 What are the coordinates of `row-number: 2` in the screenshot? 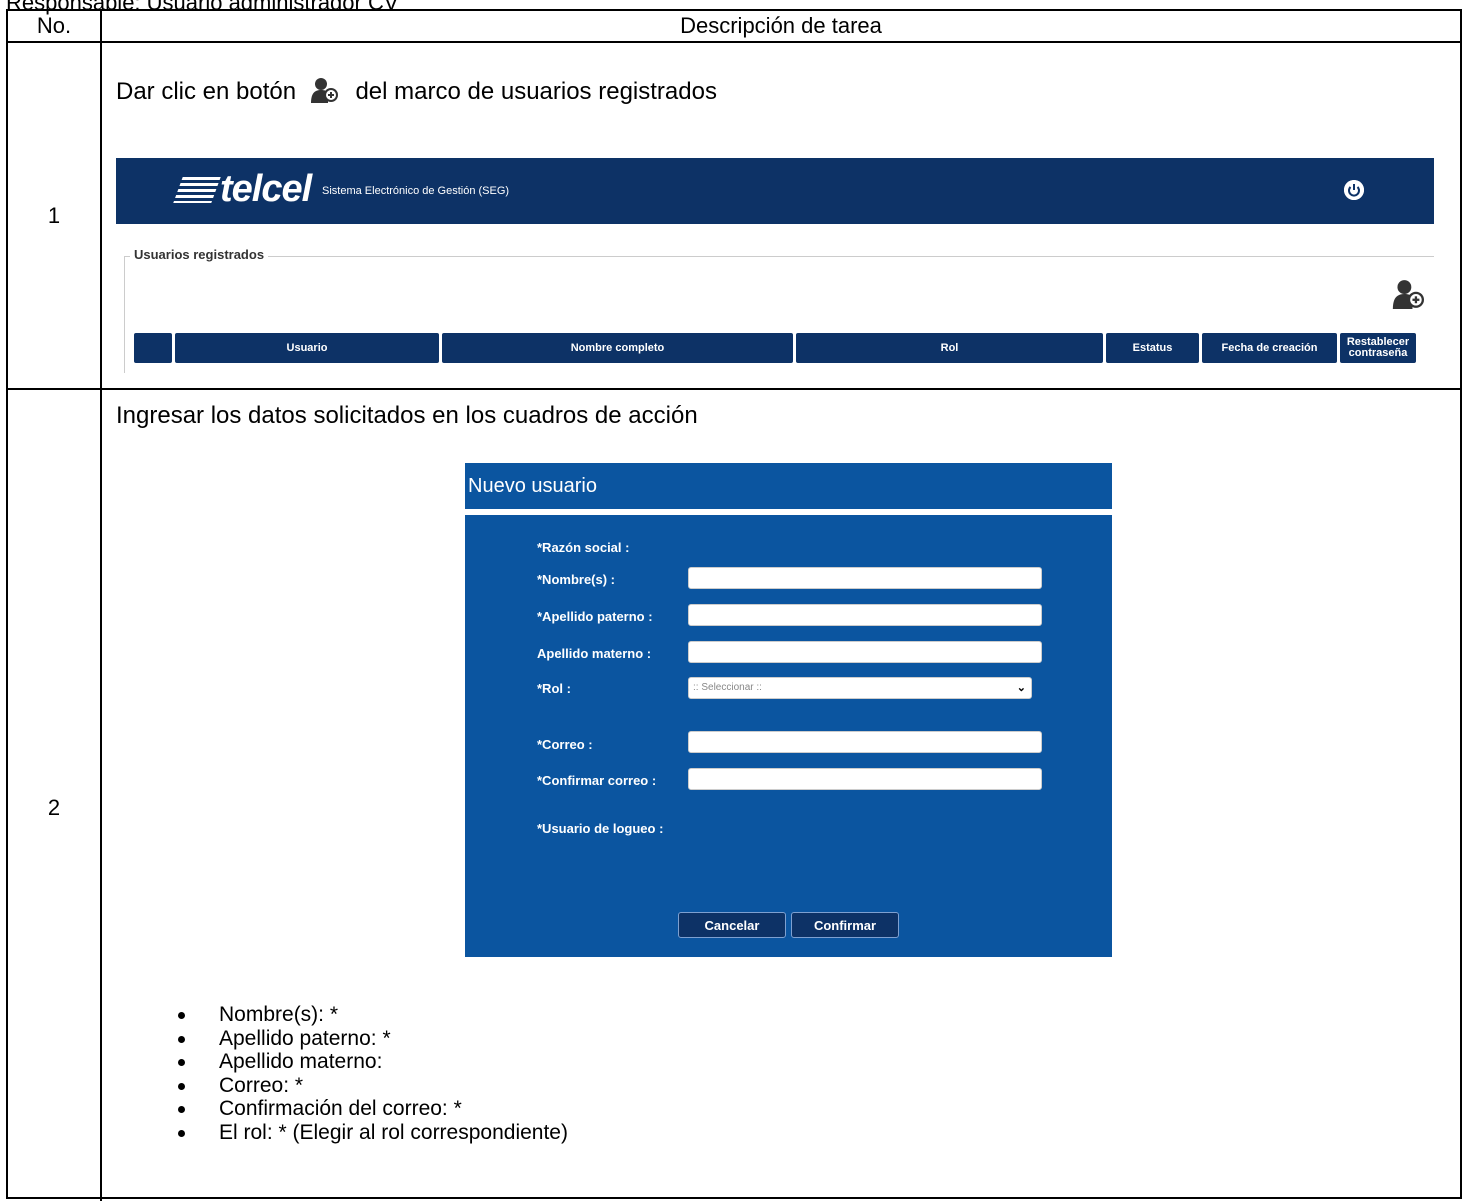 It's located at (55, 795).